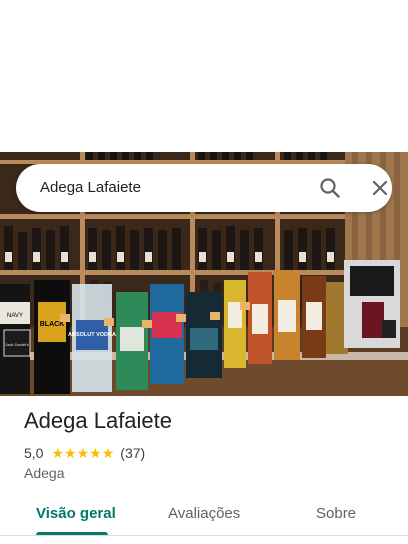 The image size is (408, 544). Describe the element at coordinates (98, 420) in the screenshot. I see `place-title: Adega Lafaiete` at that location.